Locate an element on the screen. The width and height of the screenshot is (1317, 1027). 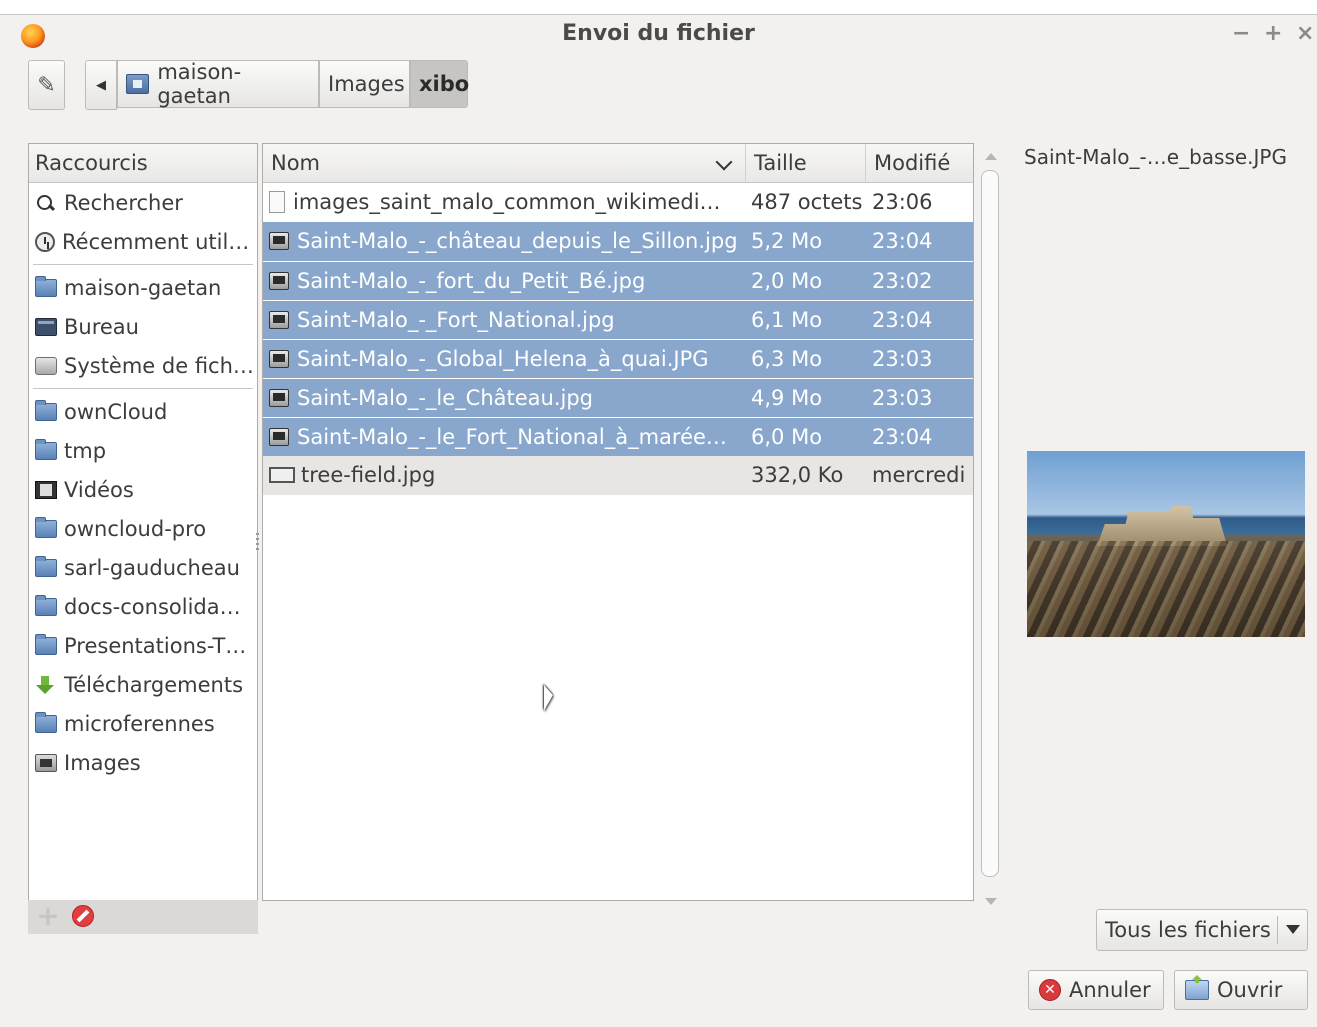
scrollbar-track is located at coordinates (990, 523).